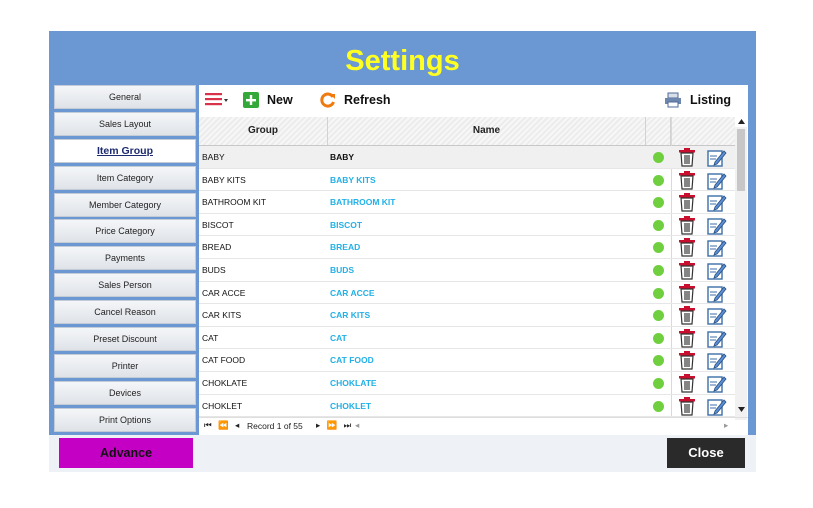  I want to click on cell-group: BATHROOM KIT, so click(234, 202).